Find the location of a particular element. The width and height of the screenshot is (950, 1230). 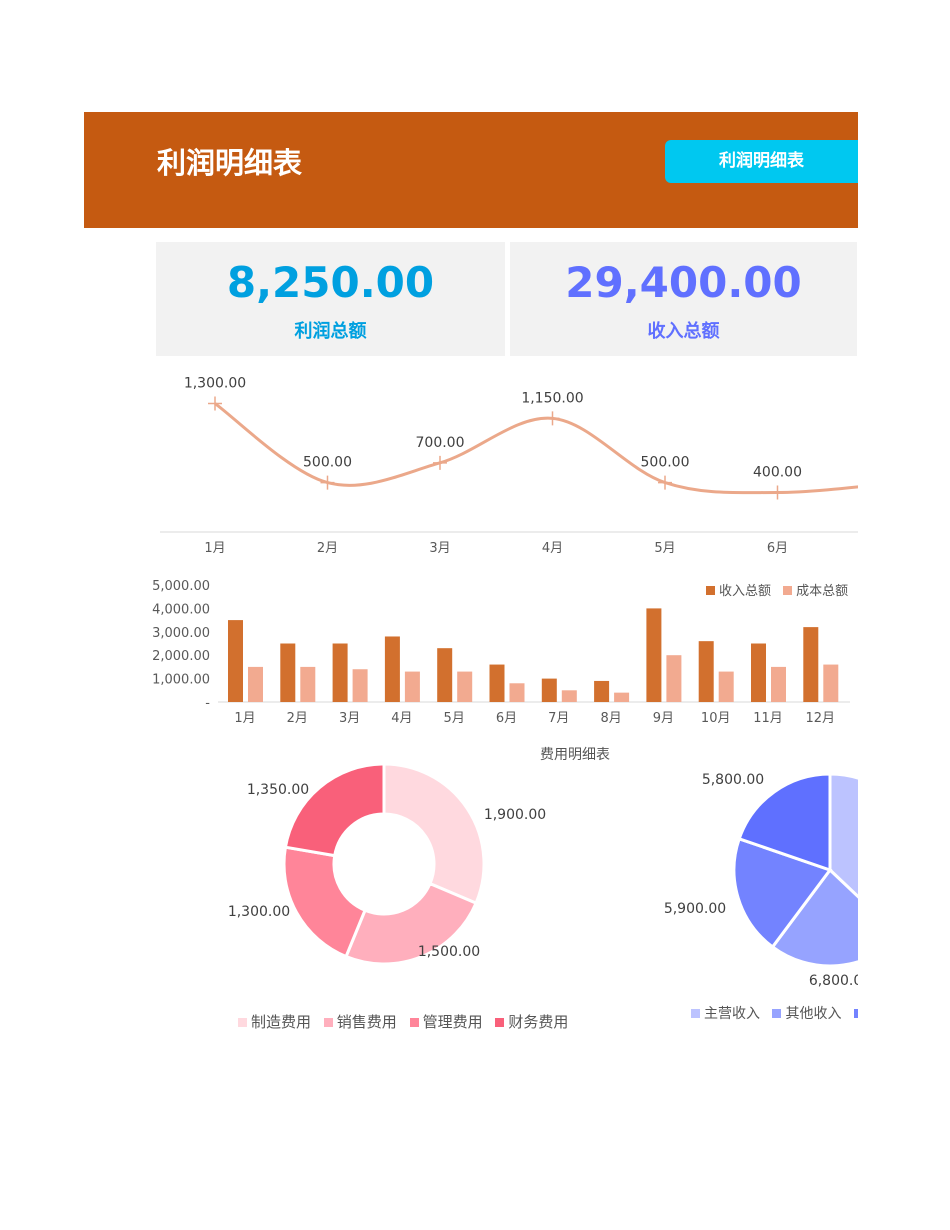

bar-x-tick: 9月 is located at coordinates (663, 718).